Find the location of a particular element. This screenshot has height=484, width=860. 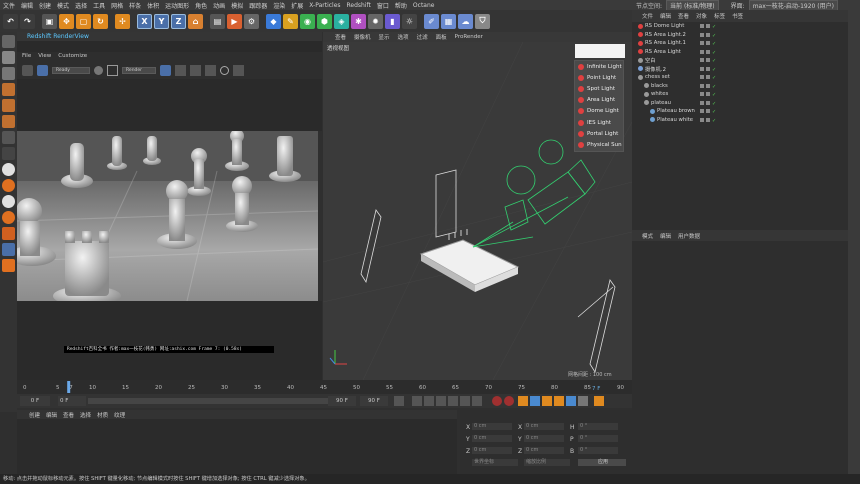

redo-icon: ↷ is located at coordinates (27, 21).